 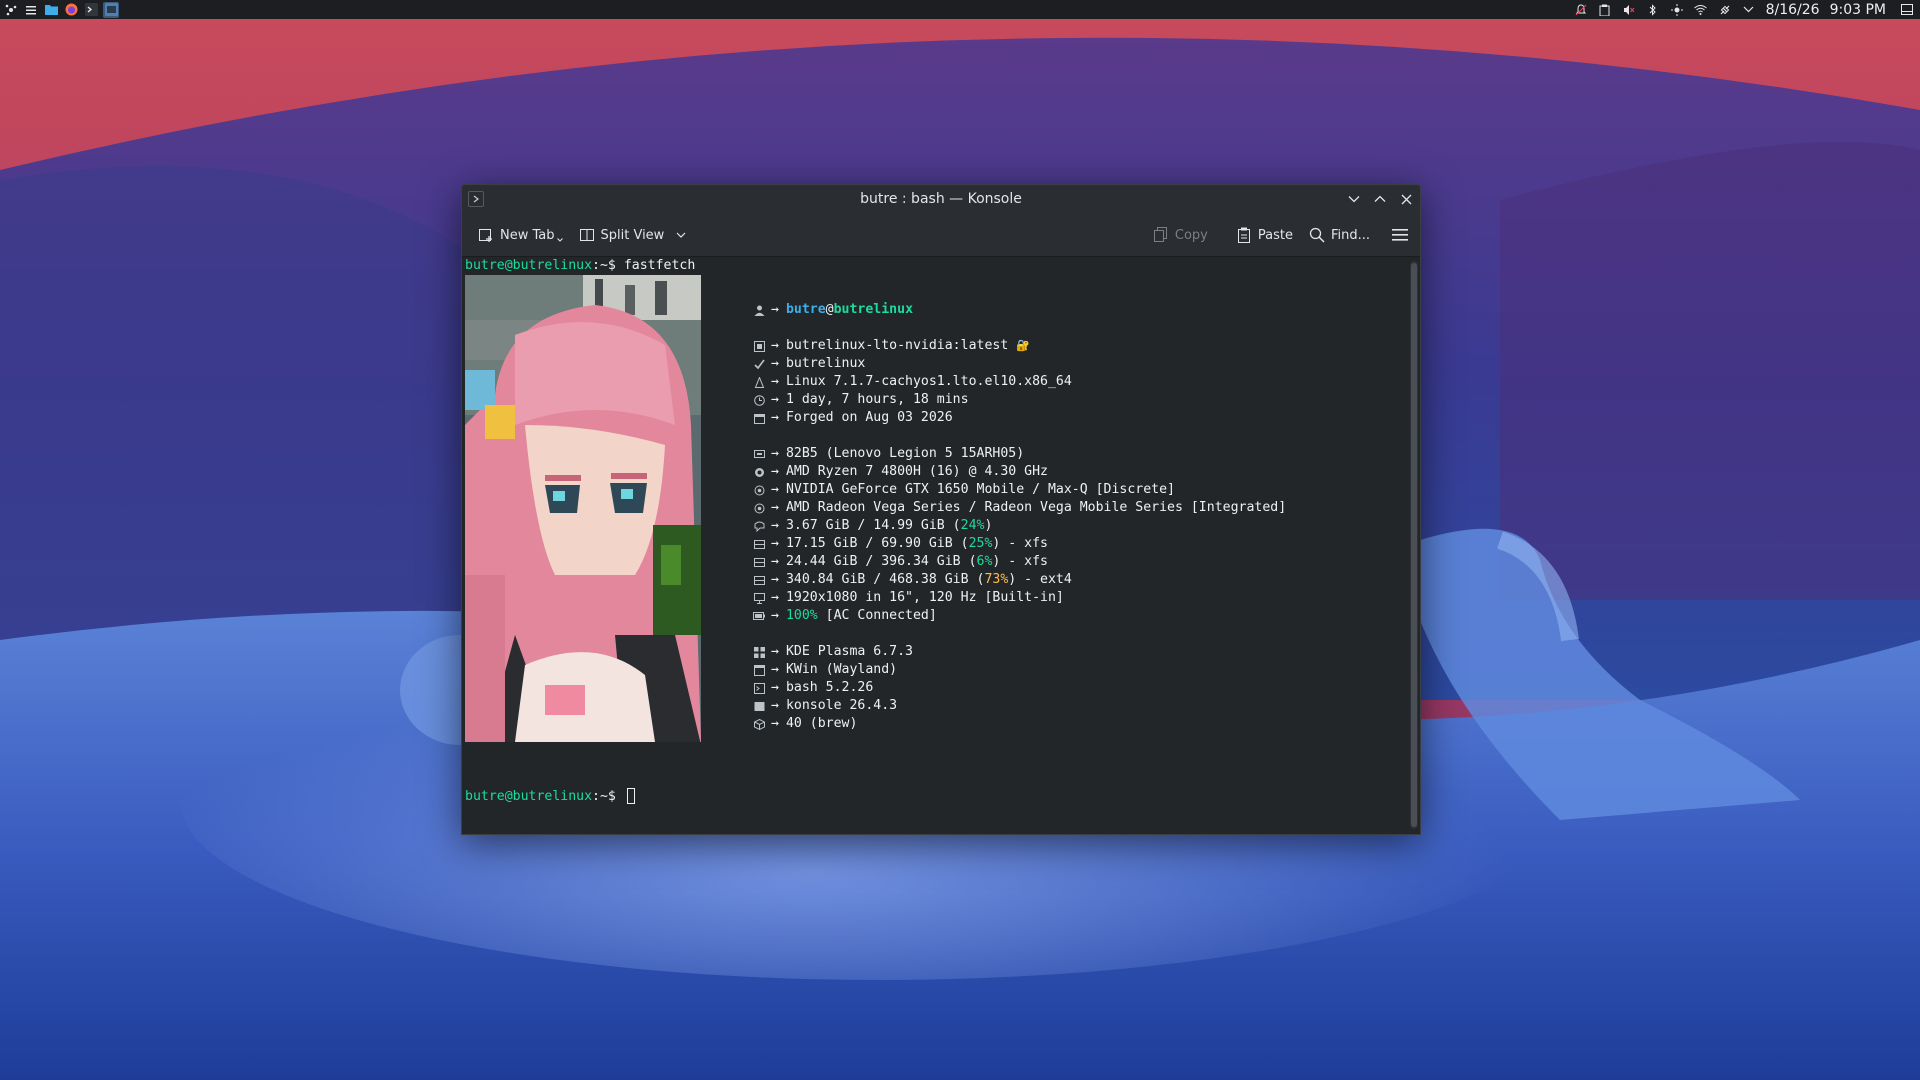 What do you see at coordinates (51, 10) in the screenshot?
I see `file-manager-icon` at bounding box center [51, 10].